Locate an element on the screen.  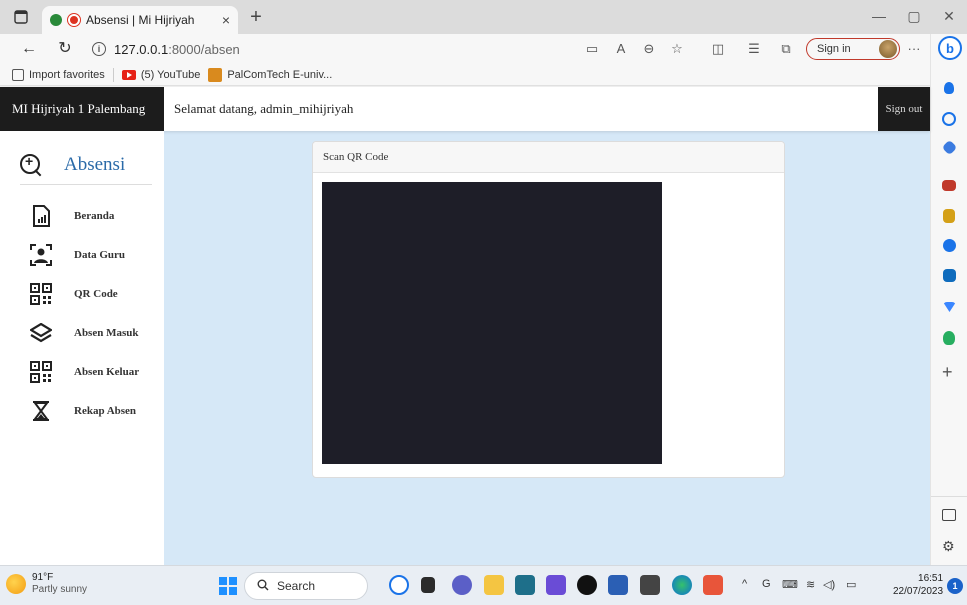
settings-gear-icon: ⚙ is located at coordinates (948, 546).